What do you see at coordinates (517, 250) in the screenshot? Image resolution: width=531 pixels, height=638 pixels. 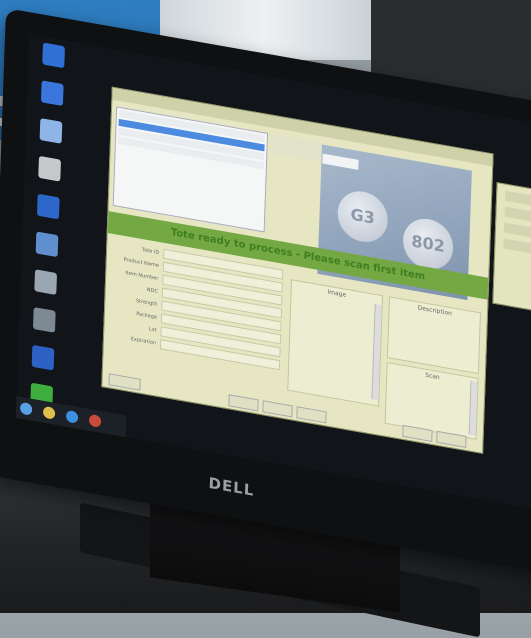 I see `field` at bounding box center [517, 250].